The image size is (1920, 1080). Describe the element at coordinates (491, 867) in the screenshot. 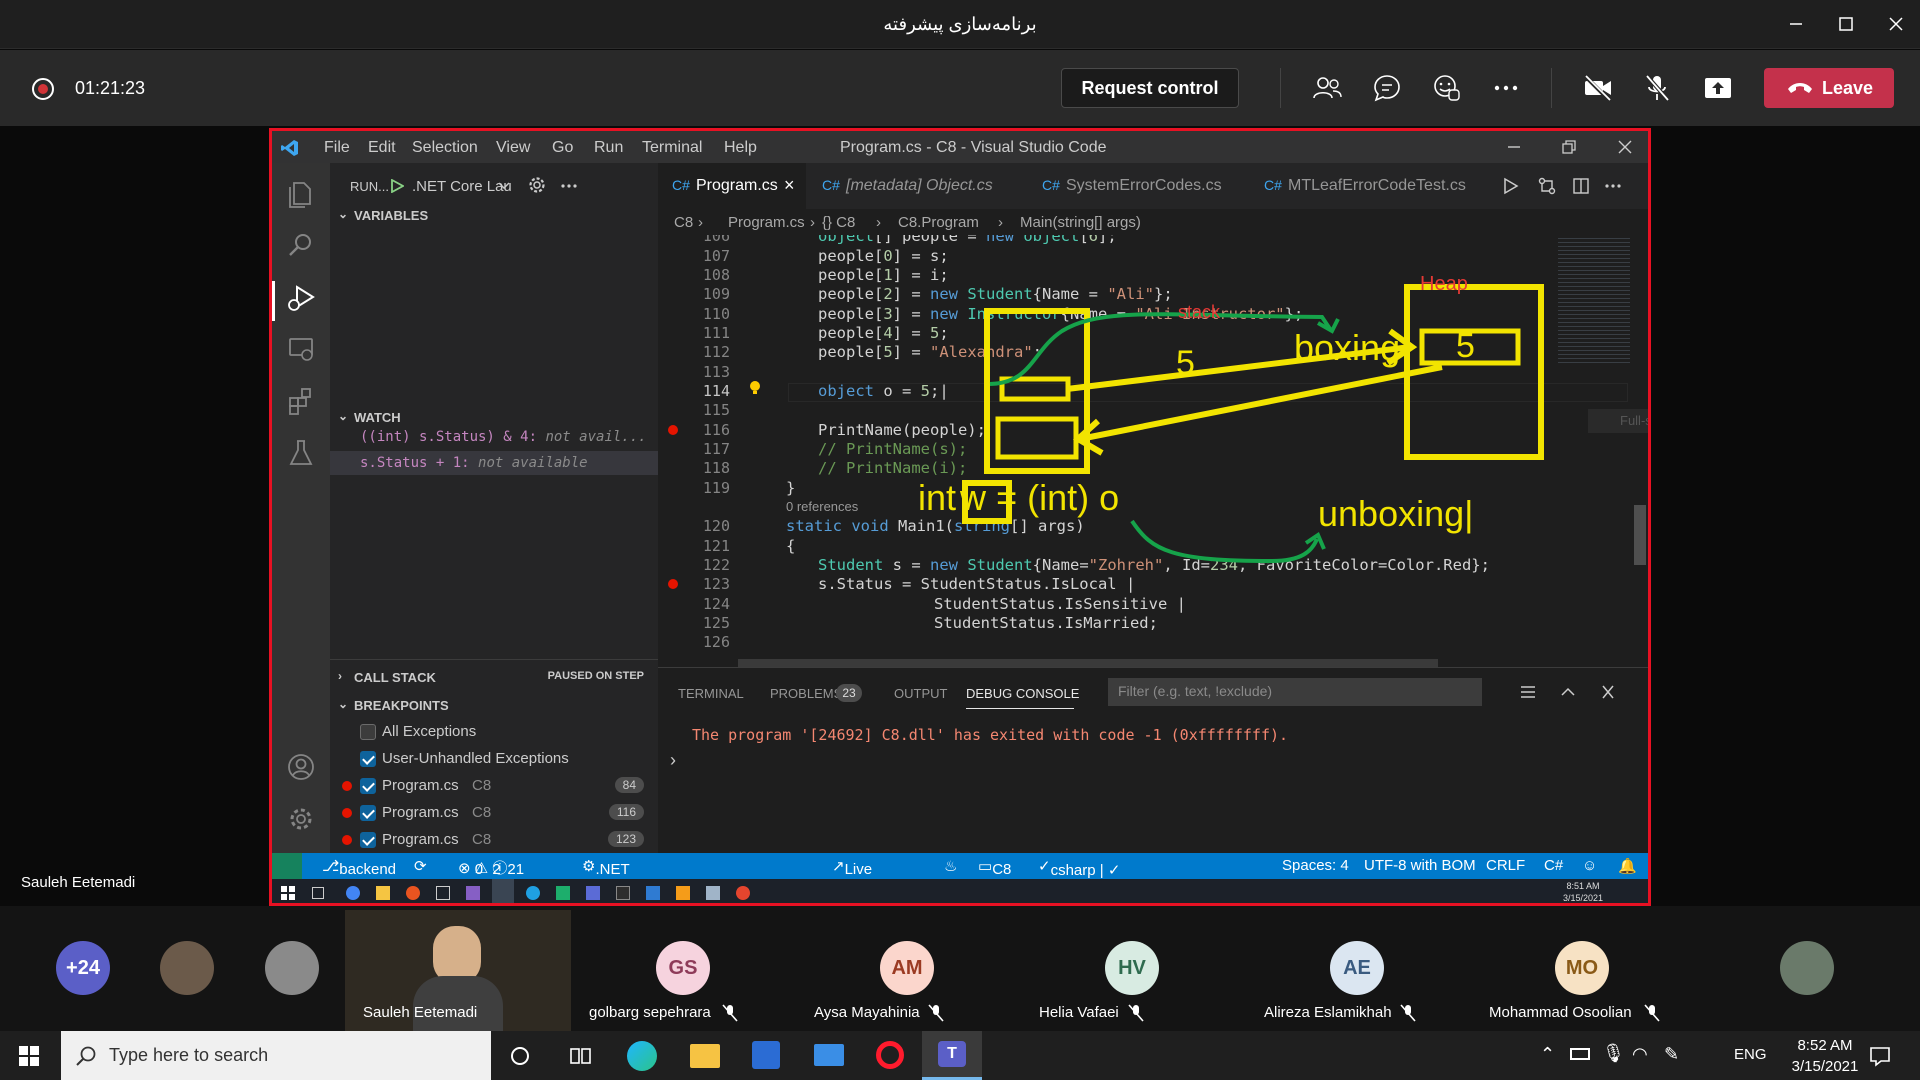

I see `status-problems: ⊗ 0 ⚠ 2 ⓘ 21` at that location.